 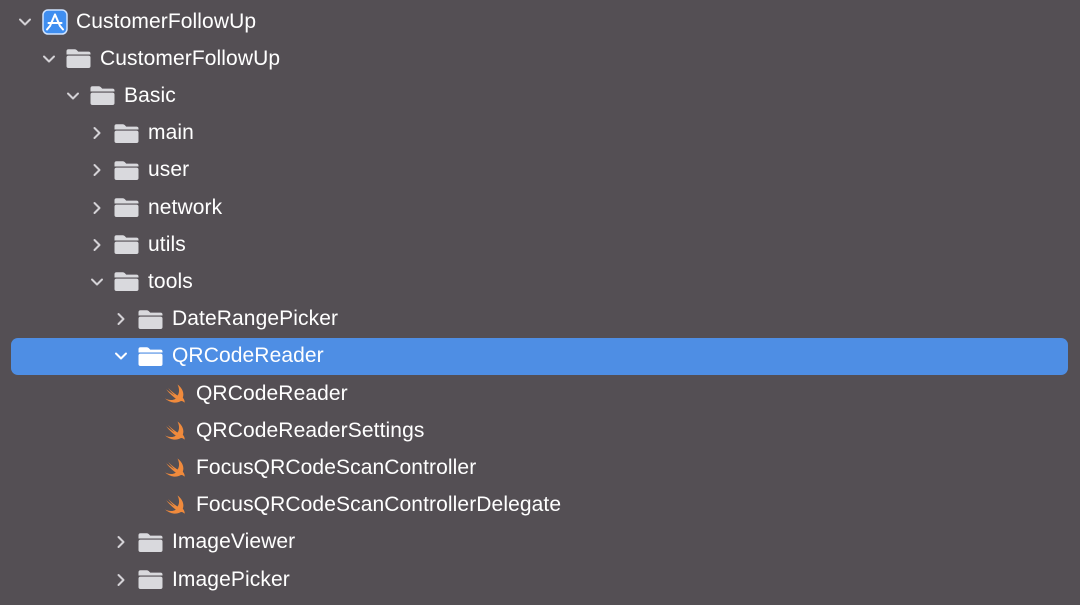 I want to click on file-name: FocusQRCodeScanControllerDelegate, so click(x=379, y=505).